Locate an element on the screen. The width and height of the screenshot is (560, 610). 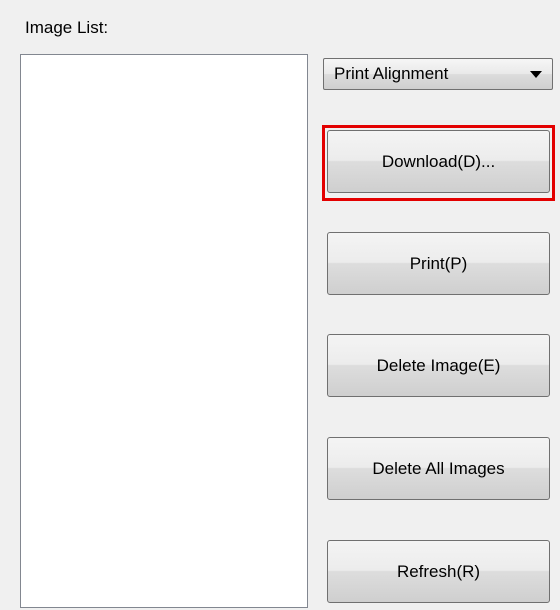
delete-all-images-button: Delete All Images is located at coordinates (438, 468).